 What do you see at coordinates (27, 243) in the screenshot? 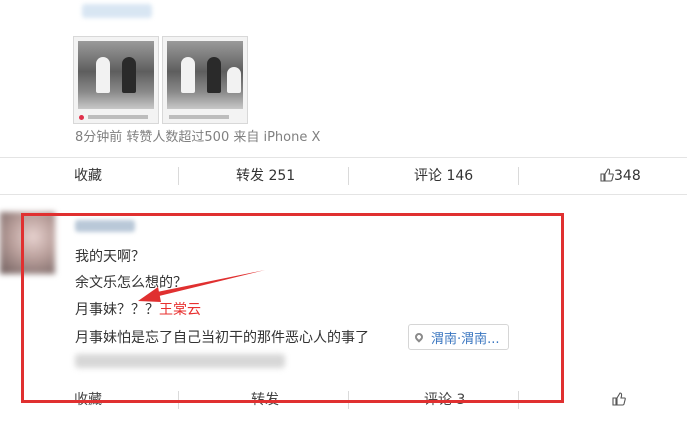
I see `avatar` at bounding box center [27, 243].